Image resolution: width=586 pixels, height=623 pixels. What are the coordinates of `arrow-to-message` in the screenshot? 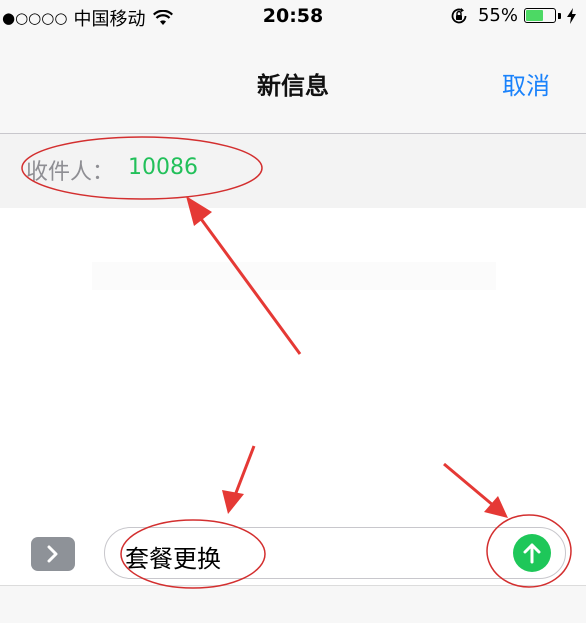 It's located at (239, 479).